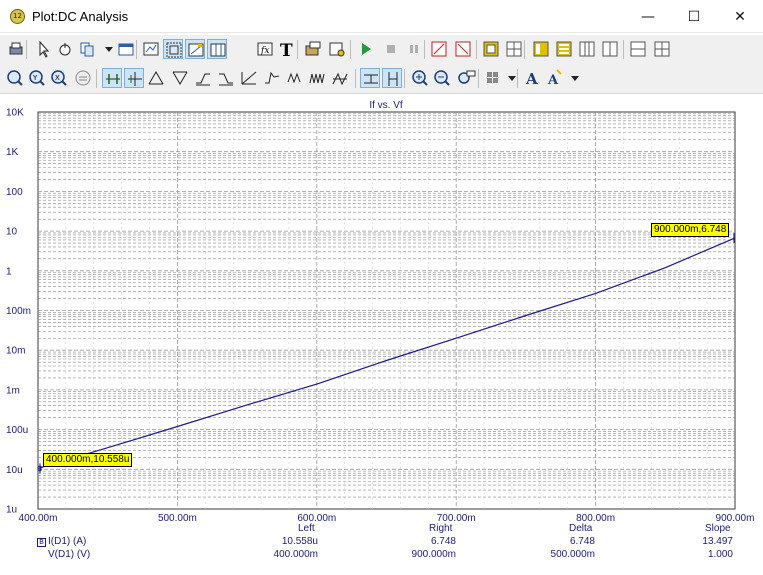 Image resolution: width=763 pixels, height=575 pixels. What do you see at coordinates (299, 541) in the screenshot?
I see `cell-value: 10.558u` at bounding box center [299, 541].